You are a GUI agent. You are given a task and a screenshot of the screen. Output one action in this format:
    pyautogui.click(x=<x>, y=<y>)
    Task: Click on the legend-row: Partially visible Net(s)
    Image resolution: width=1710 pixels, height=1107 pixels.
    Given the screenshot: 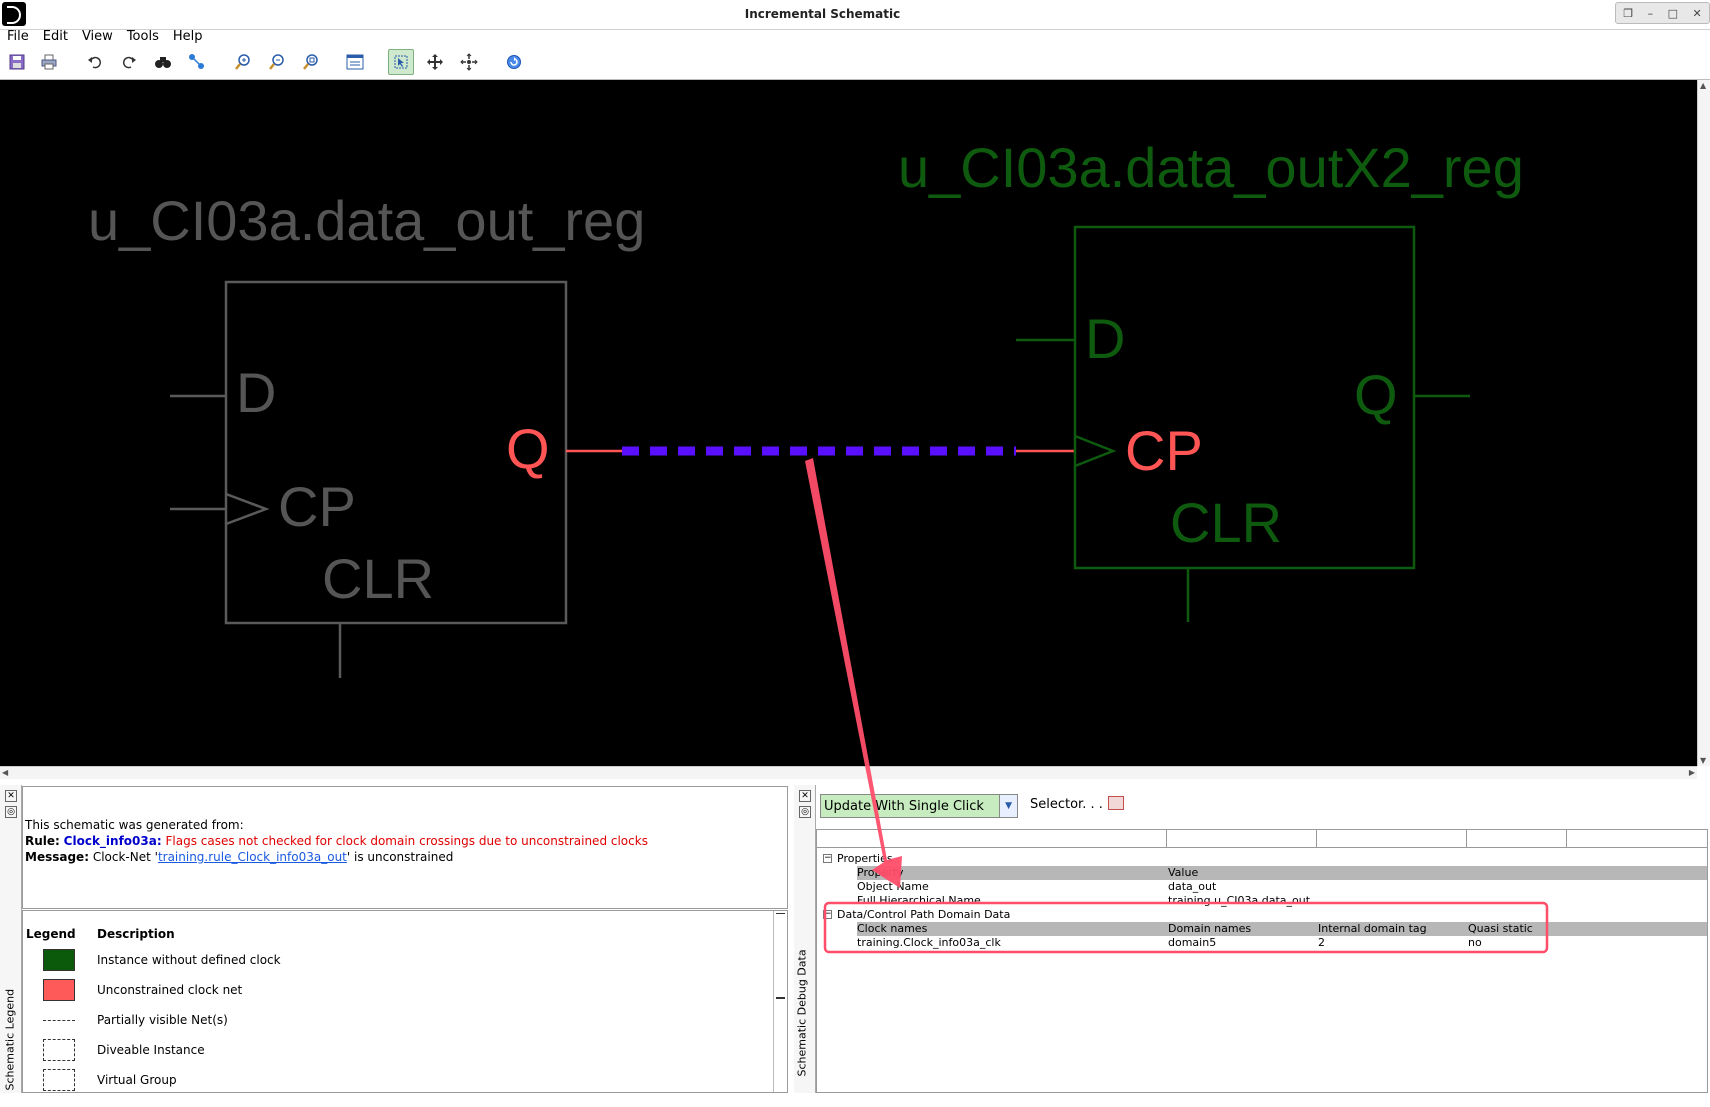 What is the action you would take?
    pyautogui.click(x=393, y=1021)
    